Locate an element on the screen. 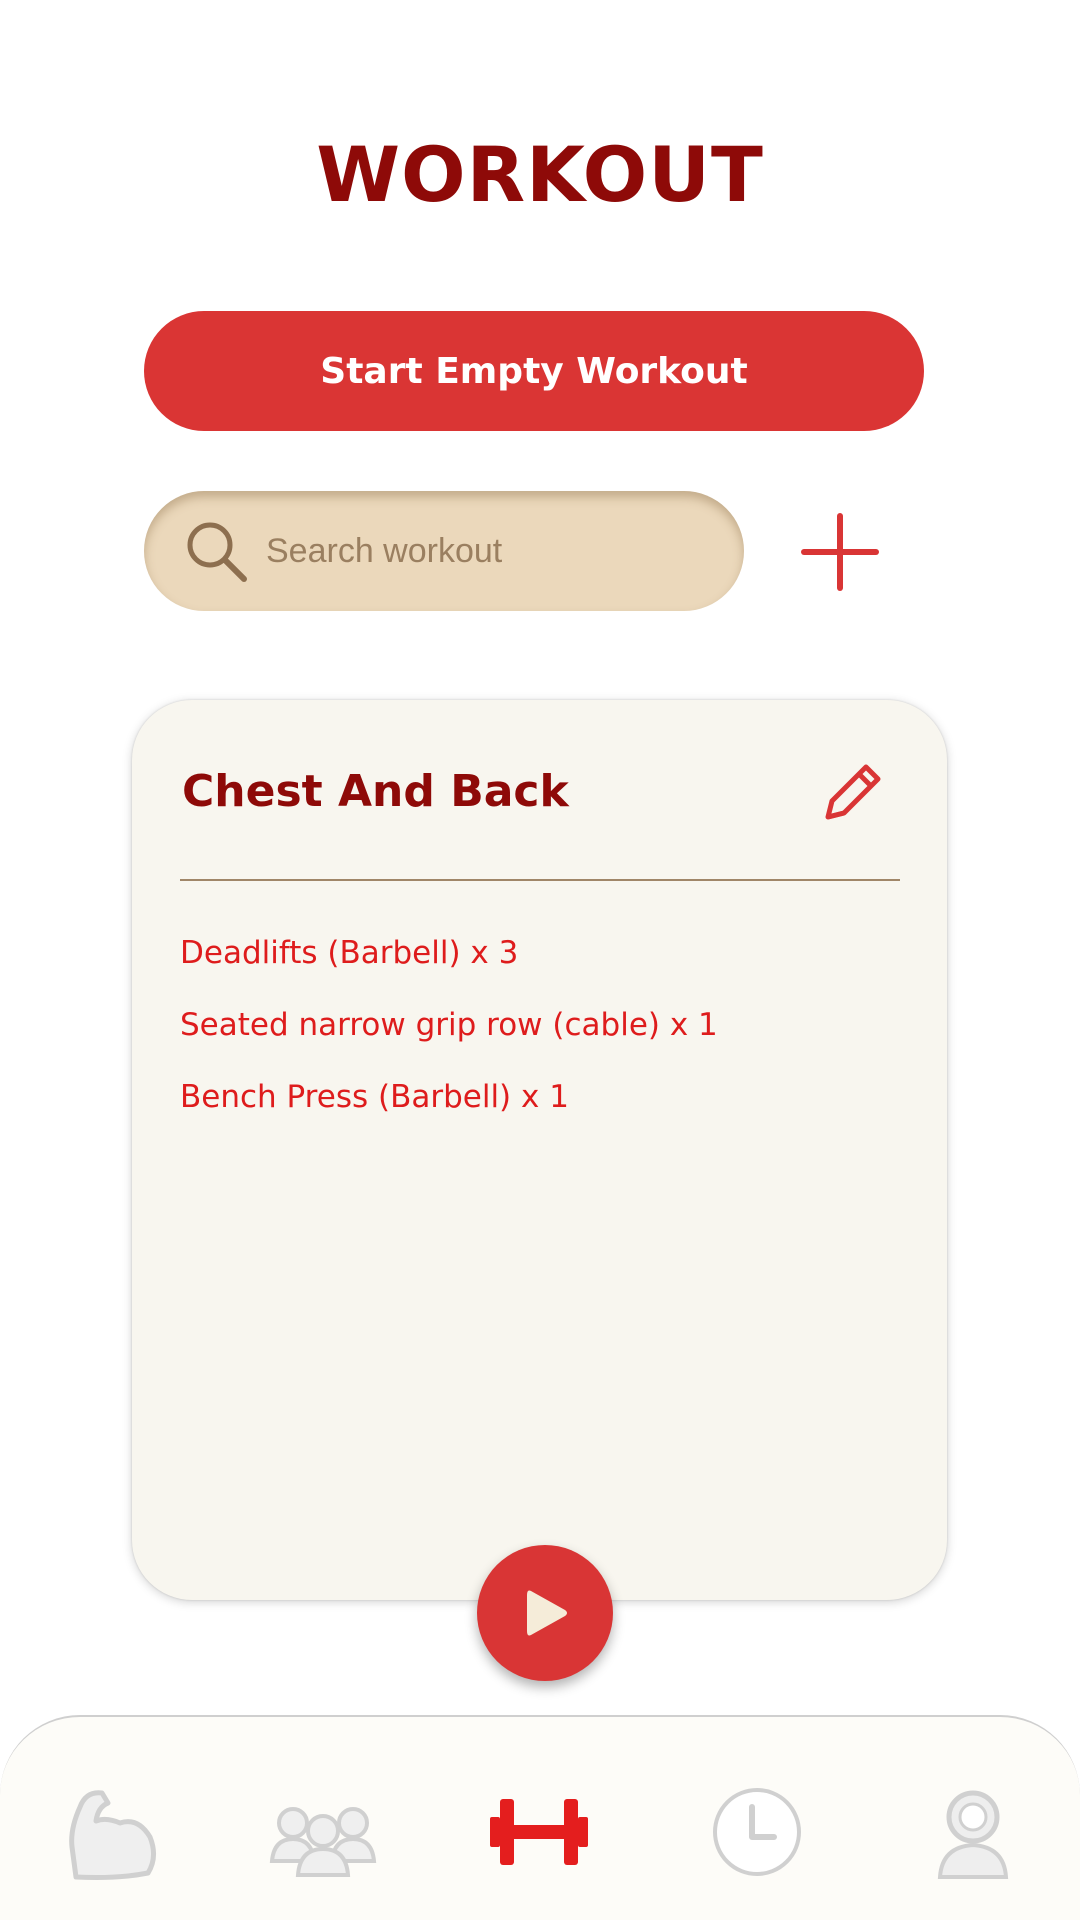  routine-title: Chest And Back is located at coordinates (375, 791).